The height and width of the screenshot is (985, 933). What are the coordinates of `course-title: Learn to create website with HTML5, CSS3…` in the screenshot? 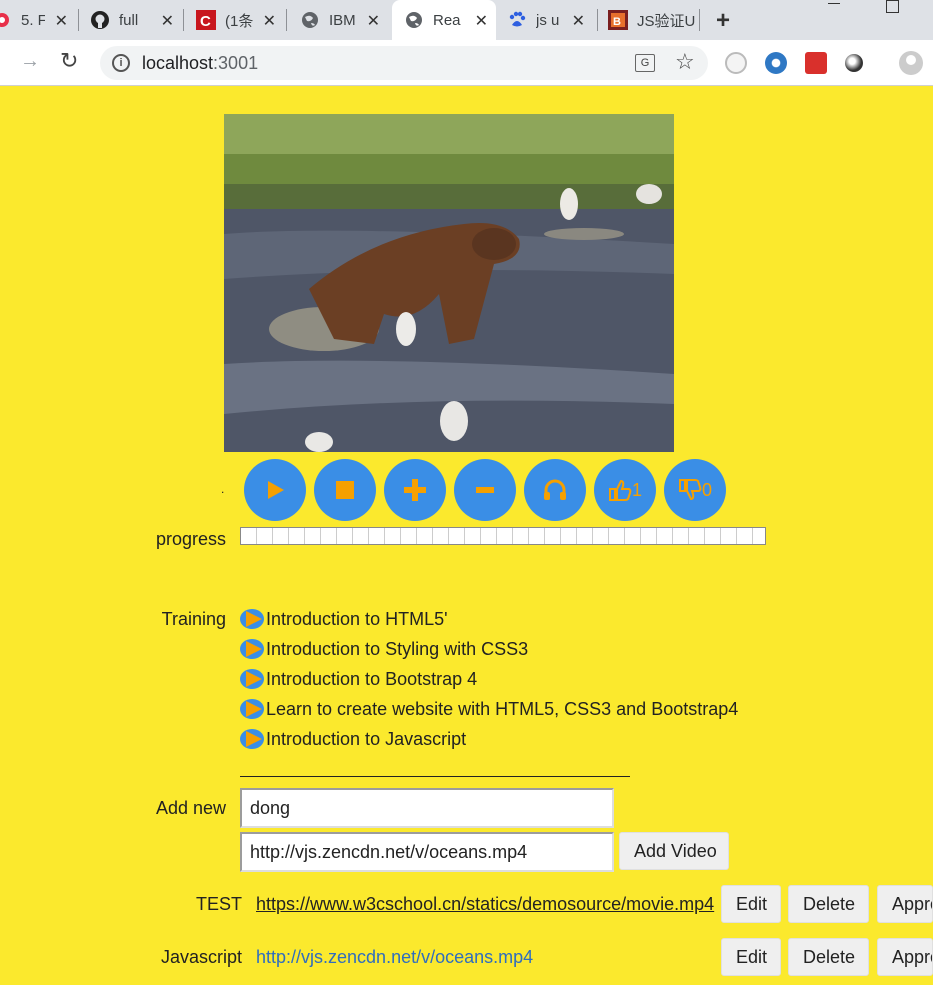 It's located at (502, 708).